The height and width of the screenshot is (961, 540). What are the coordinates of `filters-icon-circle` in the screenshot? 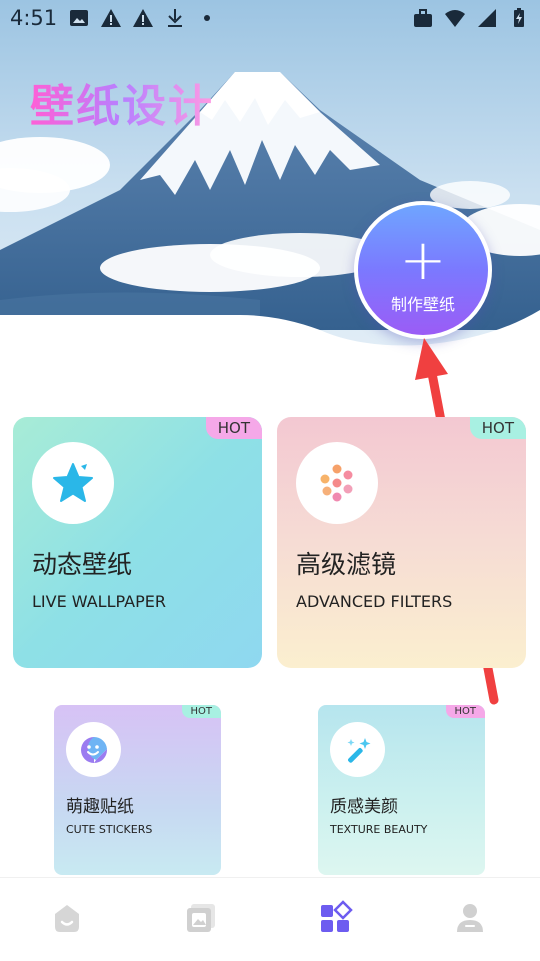 It's located at (337, 483).